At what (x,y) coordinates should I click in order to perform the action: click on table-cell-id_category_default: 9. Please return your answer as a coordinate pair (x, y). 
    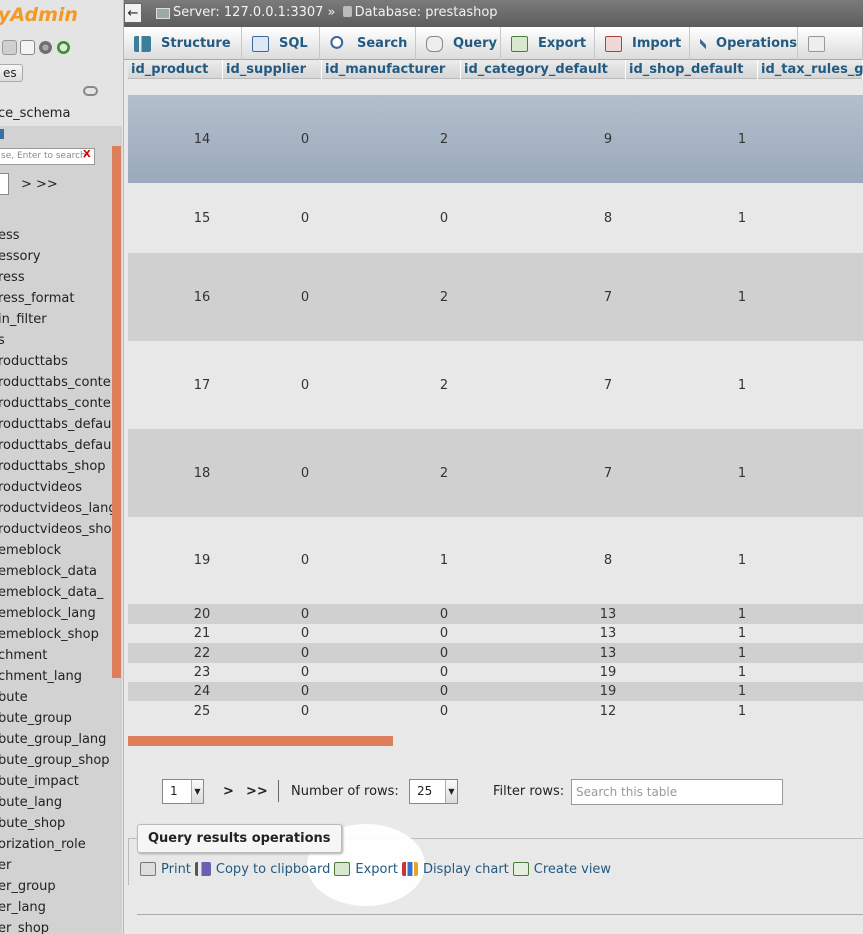
    Looking at the image, I should click on (608, 139).